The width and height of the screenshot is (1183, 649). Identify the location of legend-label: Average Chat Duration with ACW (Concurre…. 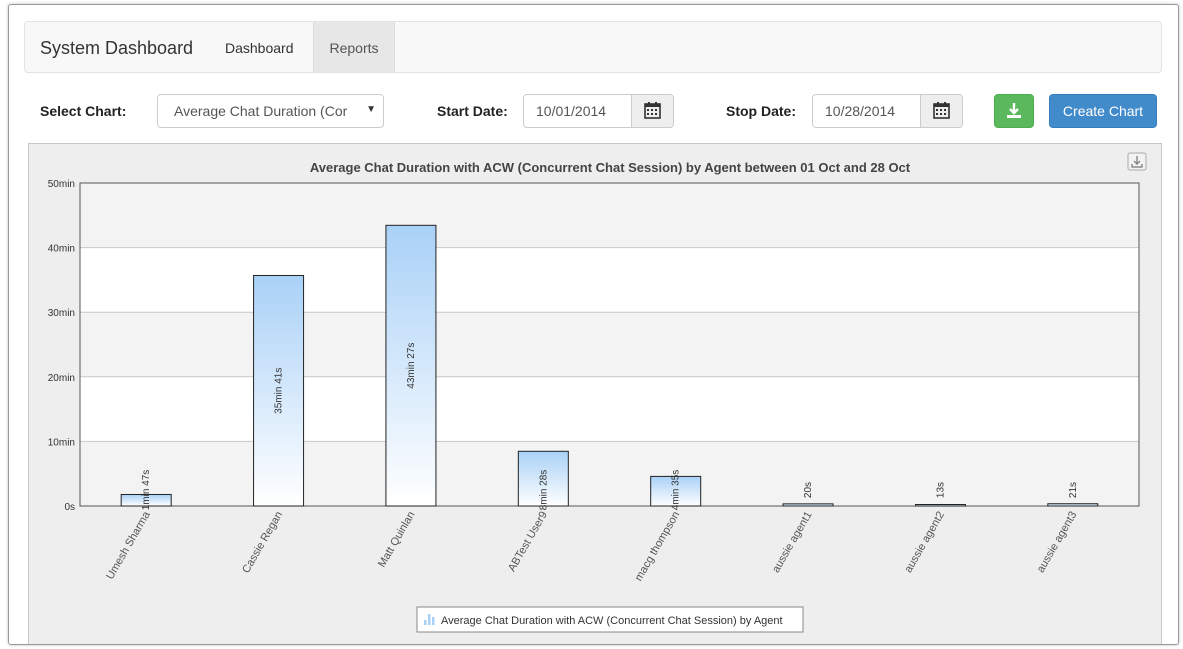
(612, 621).